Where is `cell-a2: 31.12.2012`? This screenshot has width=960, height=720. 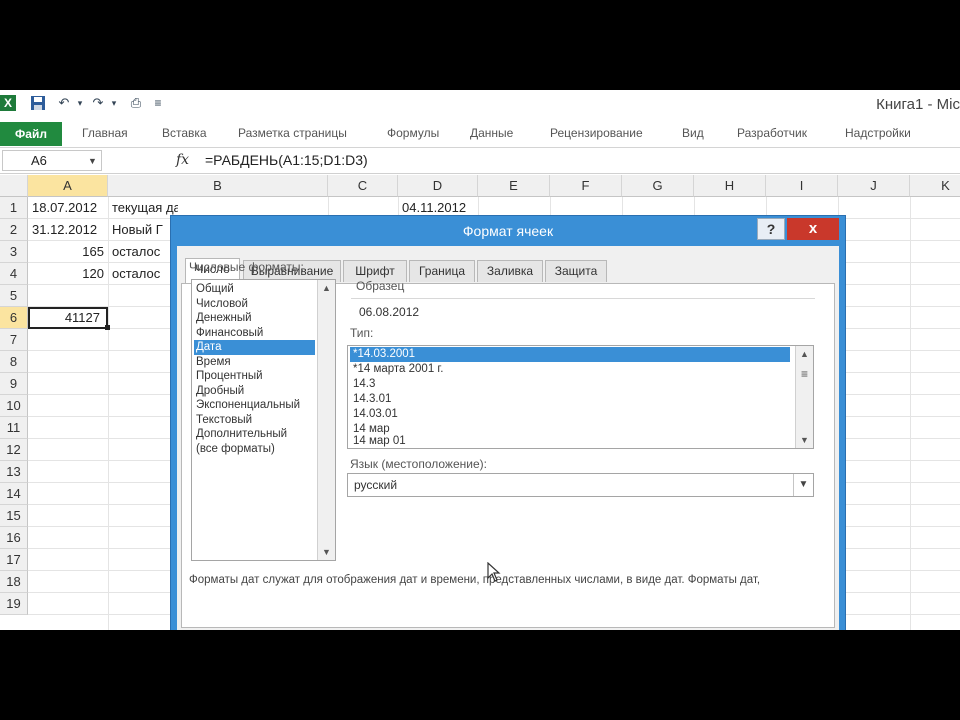
cell-a2: 31.12.2012 is located at coordinates (68, 230).